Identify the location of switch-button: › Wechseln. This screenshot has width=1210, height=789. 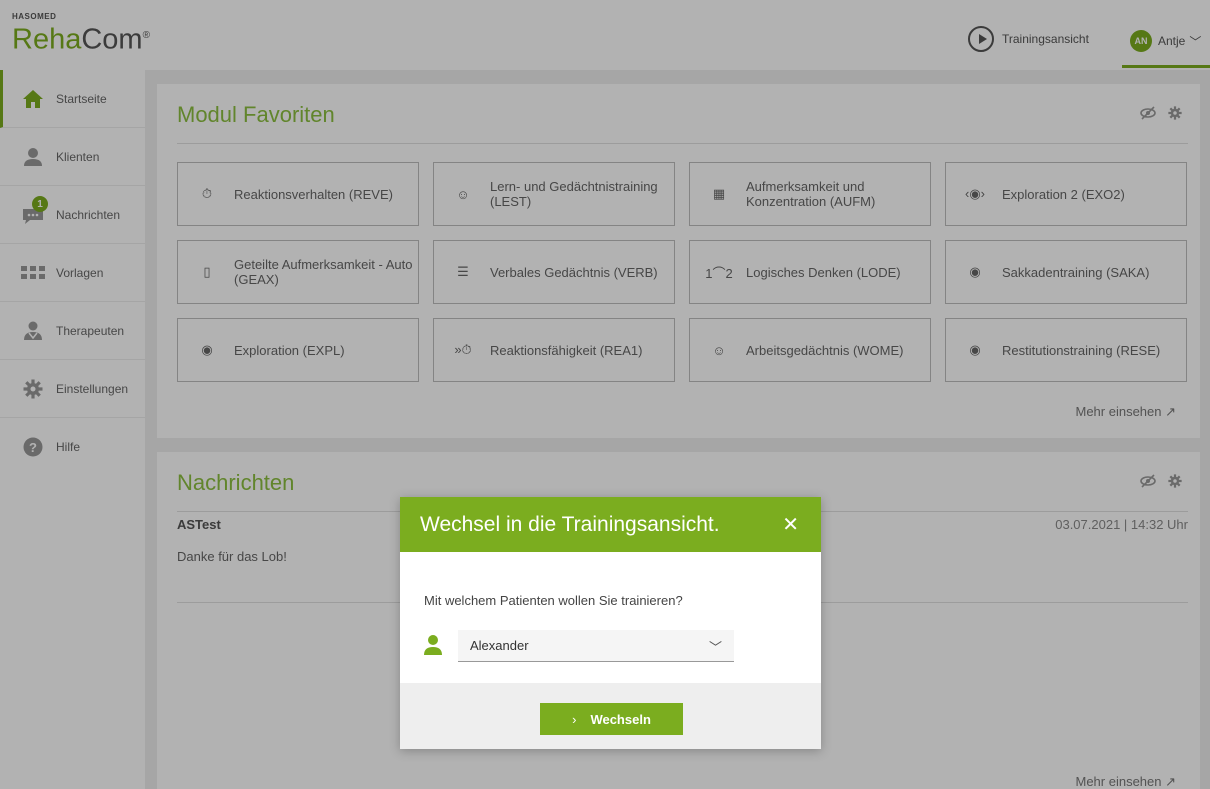
(611, 719).